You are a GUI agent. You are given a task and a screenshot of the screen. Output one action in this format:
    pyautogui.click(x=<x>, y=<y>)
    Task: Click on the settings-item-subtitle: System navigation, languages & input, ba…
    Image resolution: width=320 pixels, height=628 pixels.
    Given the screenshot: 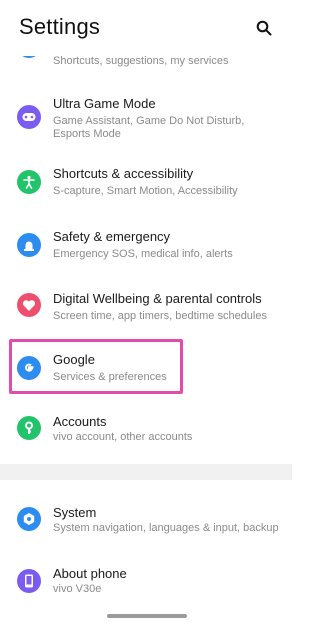 What is the action you would take?
    pyautogui.click(x=166, y=528)
    